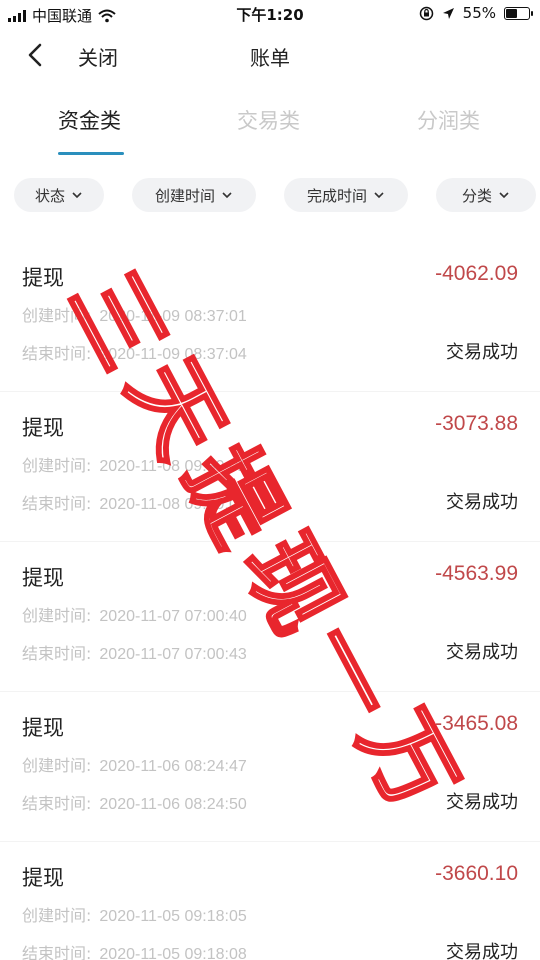  What do you see at coordinates (173, 466) in the screenshot?
I see `created-value: 2020-11-08 09:39:02` at bounding box center [173, 466].